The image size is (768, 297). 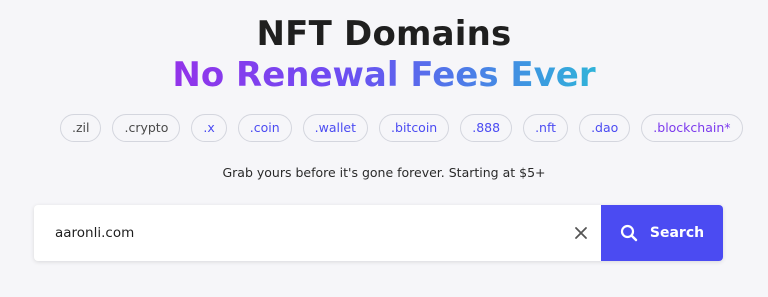 I want to click on search-button: Search, so click(x=662, y=233).